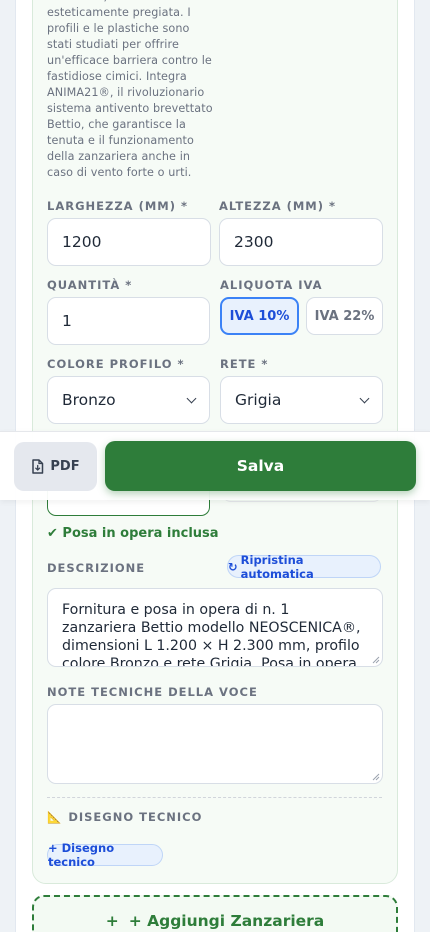 The width and height of the screenshot is (430, 932). I want to click on note-label: NOTE TECNICHE DELLA VOCE, so click(152, 692).